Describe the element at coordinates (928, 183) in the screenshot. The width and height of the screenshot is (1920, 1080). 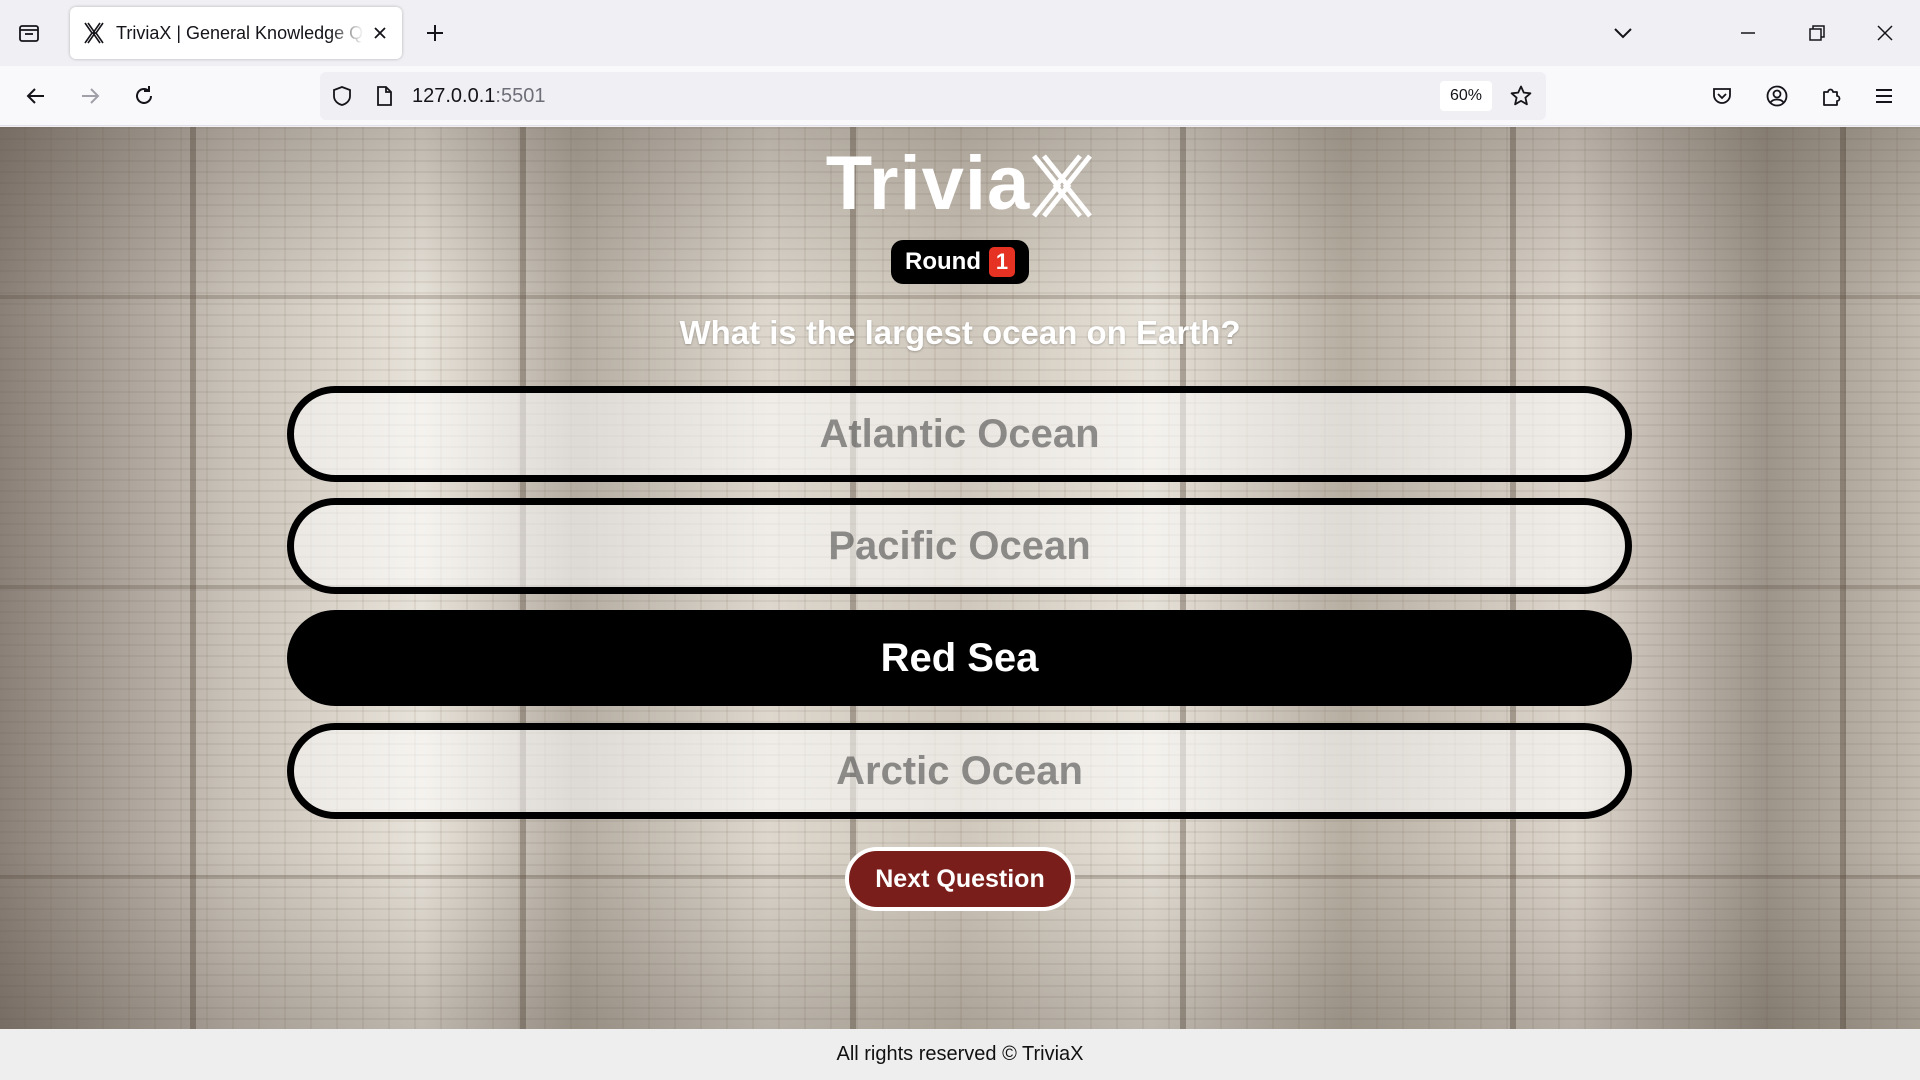
I see `logo-text: Trivia` at that location.